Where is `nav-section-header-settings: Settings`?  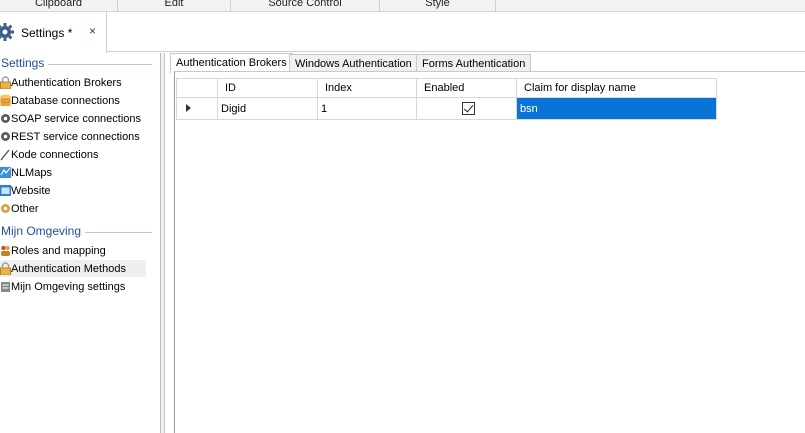 nav-section-header-settings: Settings is located at coordinates (76, 63).